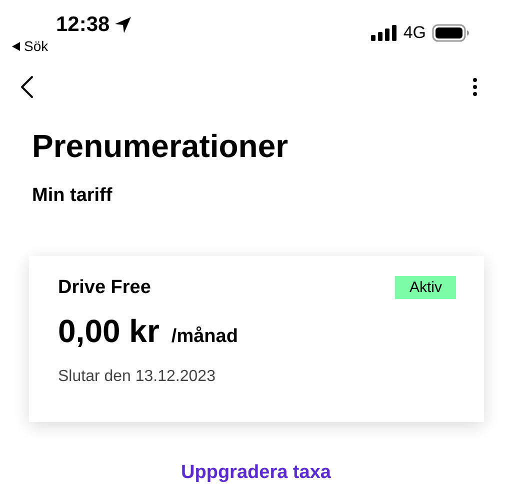 This screenshot has width=512, height=500. Describe the element at coordinates (451, 33) in the screenshot. I see `battery-icon` at that location.